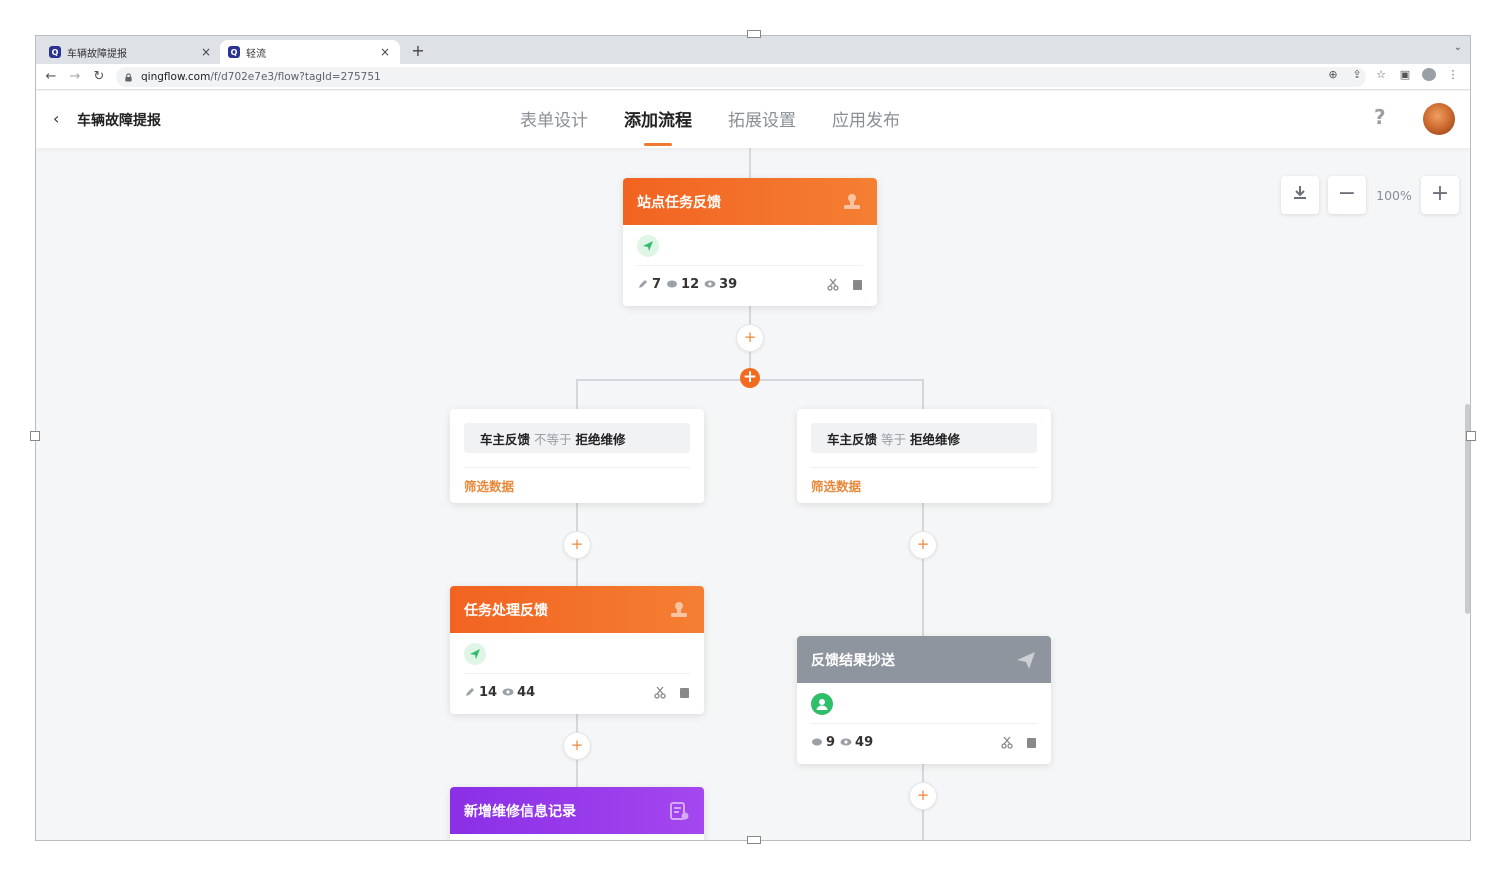 The image size is (1506, 876). What do you see at coordinates (762, 126) in the screenshot?
I see `tab-extension-settings: 拓展设置` at bounding box center [762, 126].